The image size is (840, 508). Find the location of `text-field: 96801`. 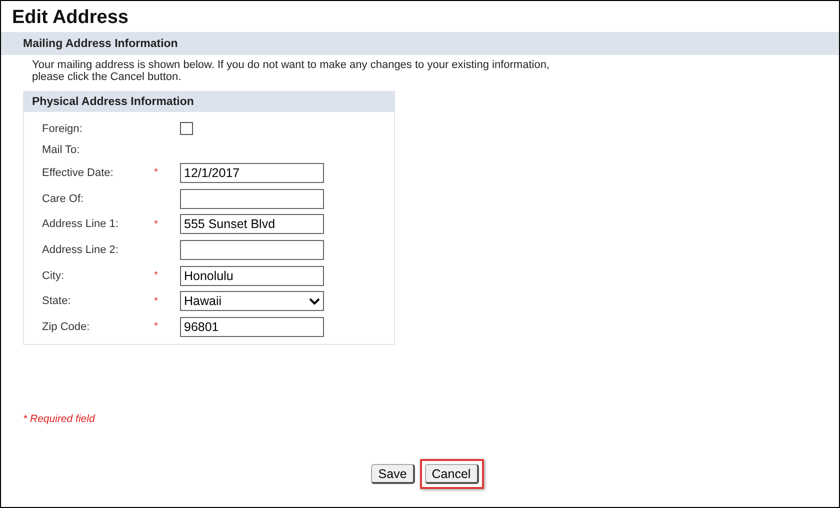

text-field: 96801 is located at coordinates (252, 326).